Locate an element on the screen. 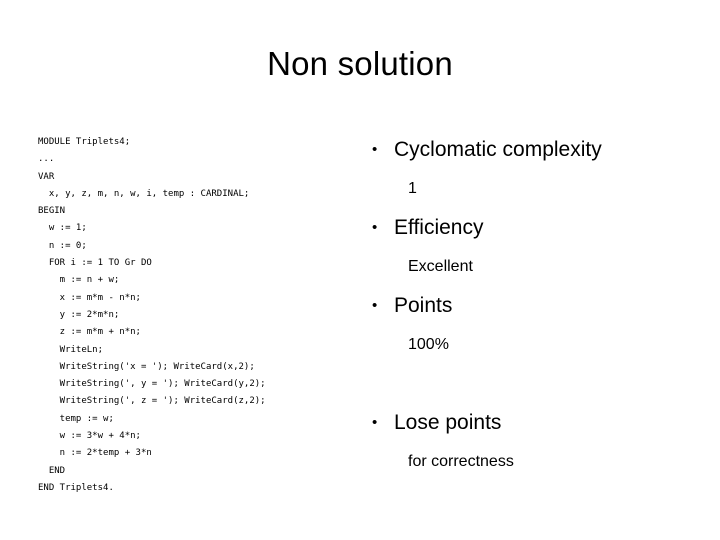  bullet-item: Excellent is located at coordinates (534, 266).